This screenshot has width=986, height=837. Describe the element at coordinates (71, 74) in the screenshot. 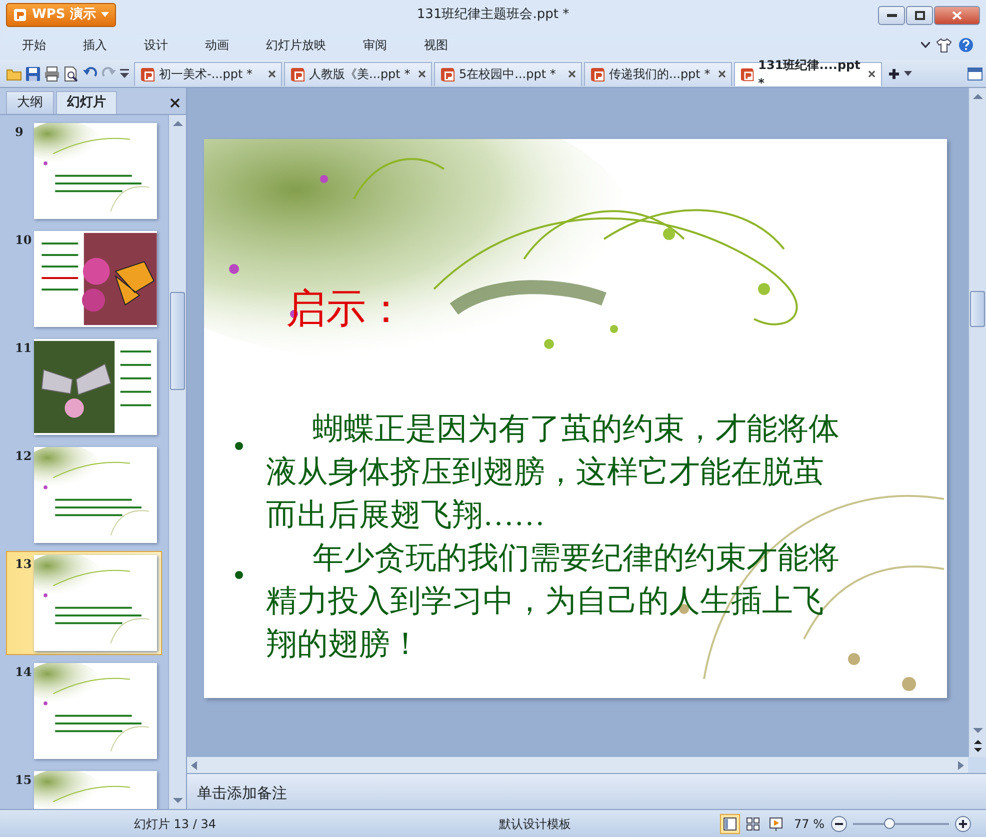

I see `print-preview-icon` at that location.